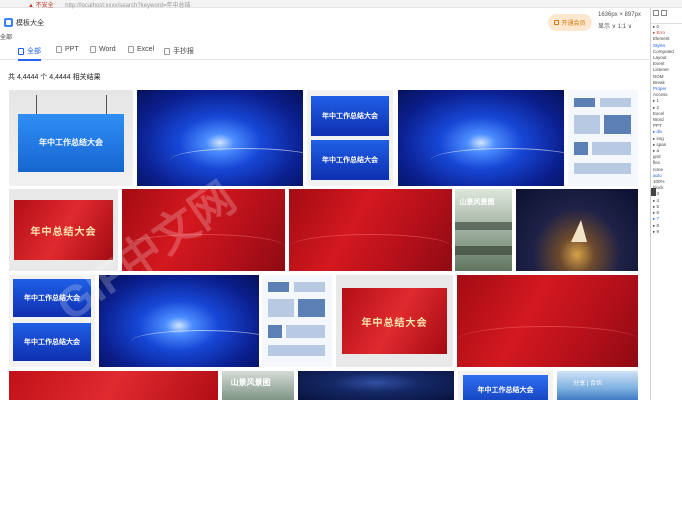  Describe the element at coordinates (619, 15) in the screenshot. I see `viewport-dimensions: 1636px × 897px` at that location.